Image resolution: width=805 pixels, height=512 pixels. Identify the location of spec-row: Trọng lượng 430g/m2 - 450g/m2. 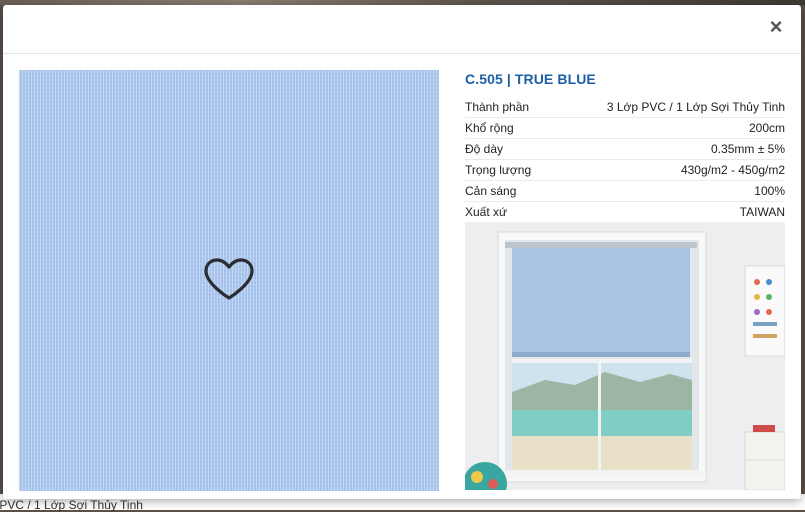
(625, 170).